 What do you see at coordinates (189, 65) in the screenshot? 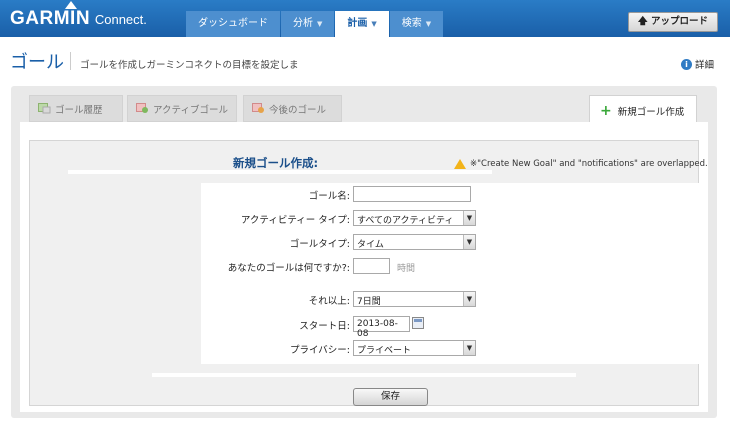
I see `page-description: ゴールを作成しガーミンコネクトの目標を設定しま` at bounding box center [189, 65].